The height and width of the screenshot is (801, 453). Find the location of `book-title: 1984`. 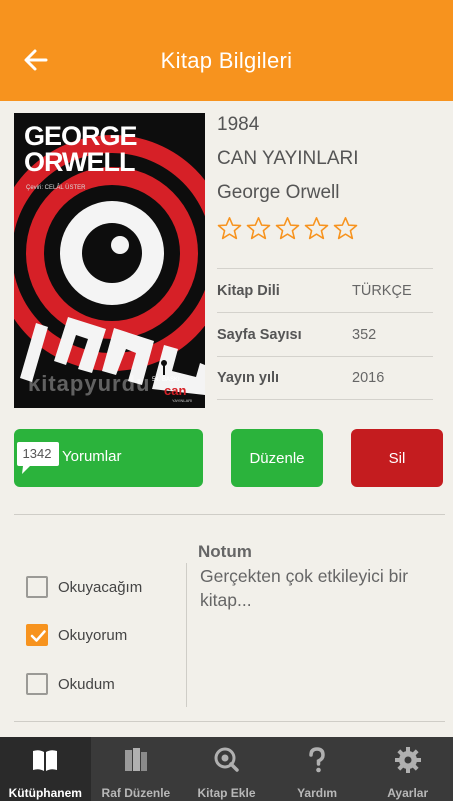

book-title: 1984 is located at coordinates (238, 124).